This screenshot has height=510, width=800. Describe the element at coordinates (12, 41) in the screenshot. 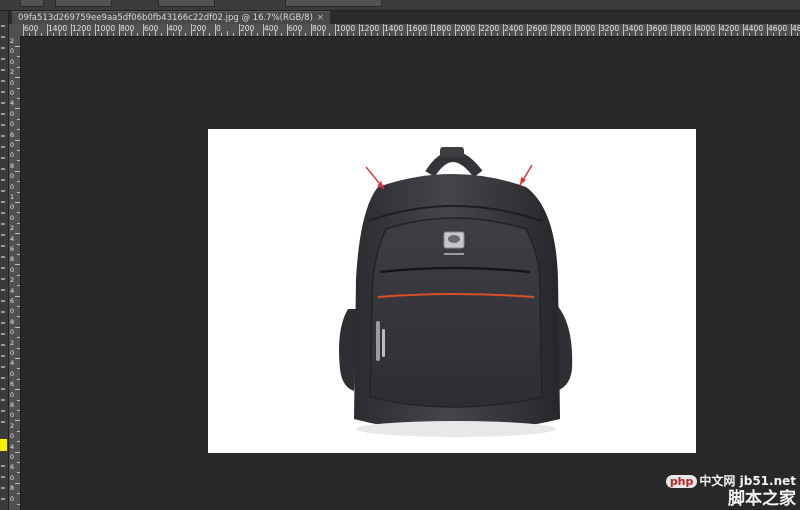

I see `vertical-ruler-label: 2` at that location.